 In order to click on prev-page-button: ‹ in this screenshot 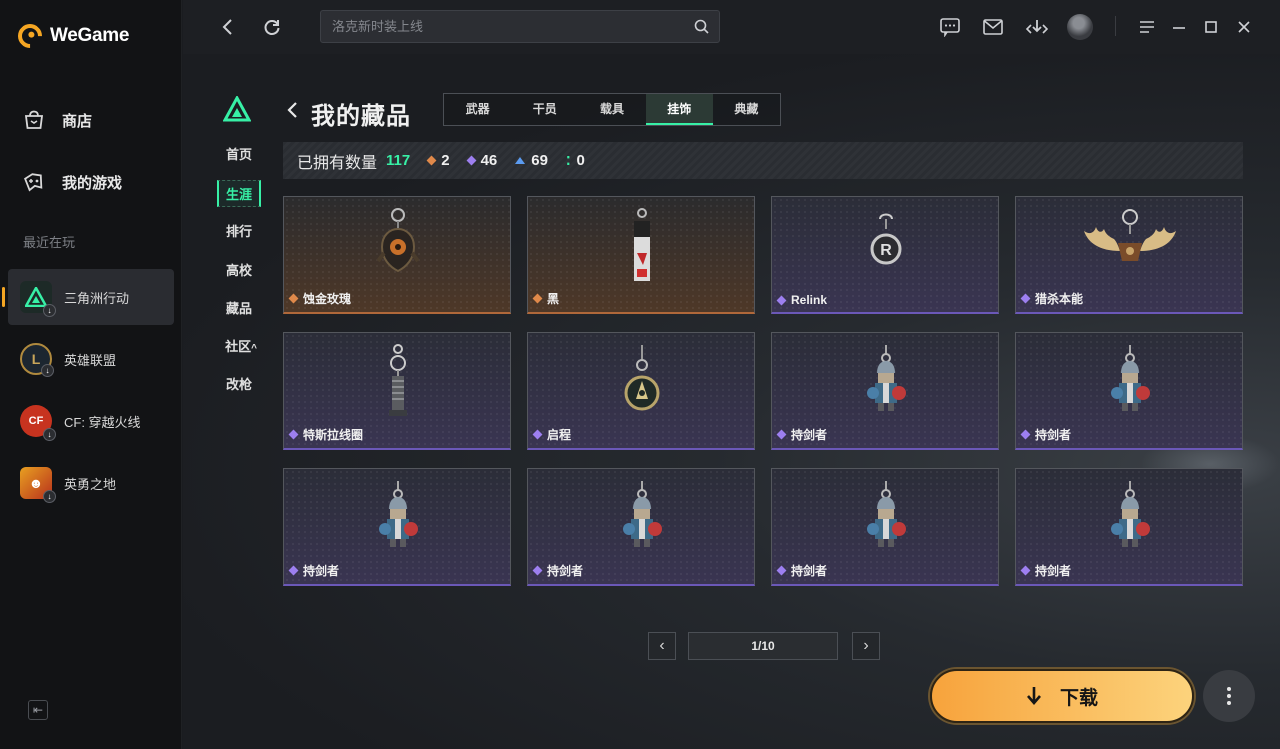, I will do `click(662, 646)`.